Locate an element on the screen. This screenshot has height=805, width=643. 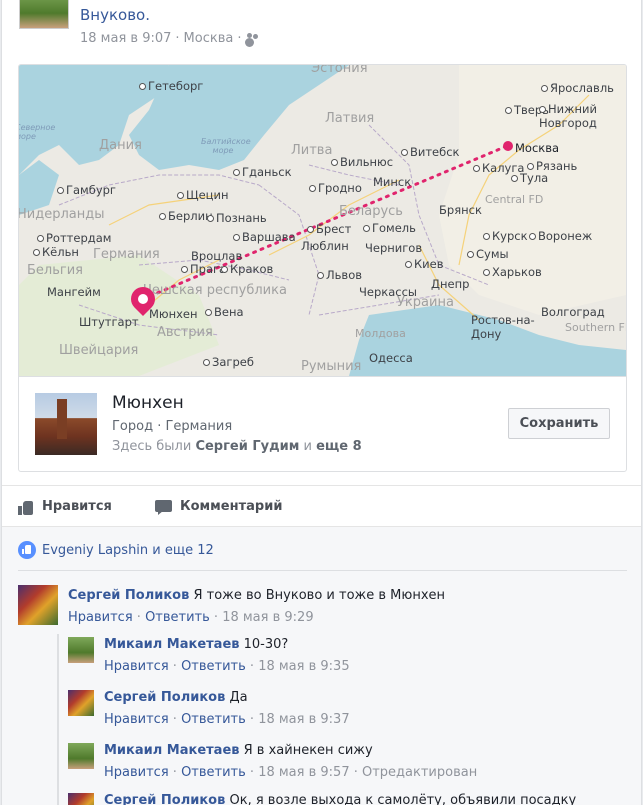
map-label: Германия is located at coordinates (126, 254).